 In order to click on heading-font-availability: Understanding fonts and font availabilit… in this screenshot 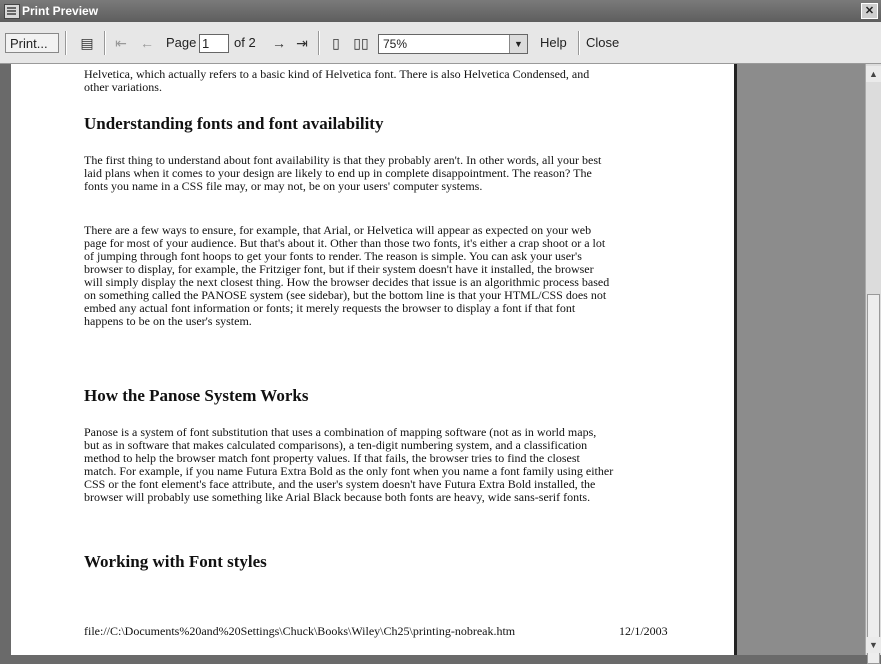, I will do `click(234, 123)`.